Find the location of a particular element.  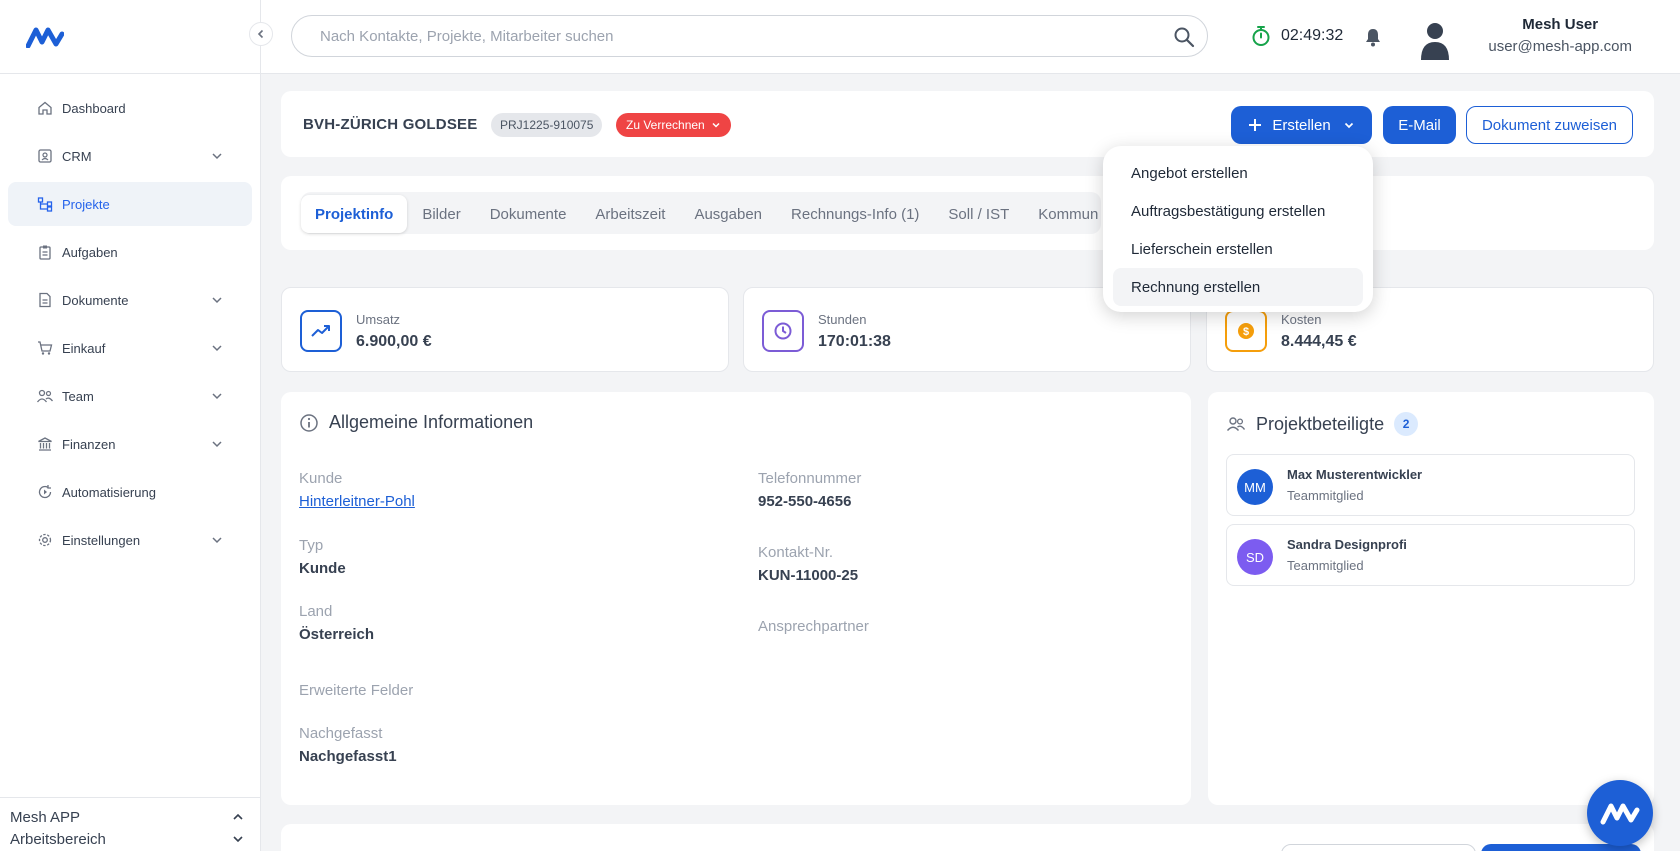

sidebar-item-einstellungen: Einstellungen is located at coordinates (130, 540).